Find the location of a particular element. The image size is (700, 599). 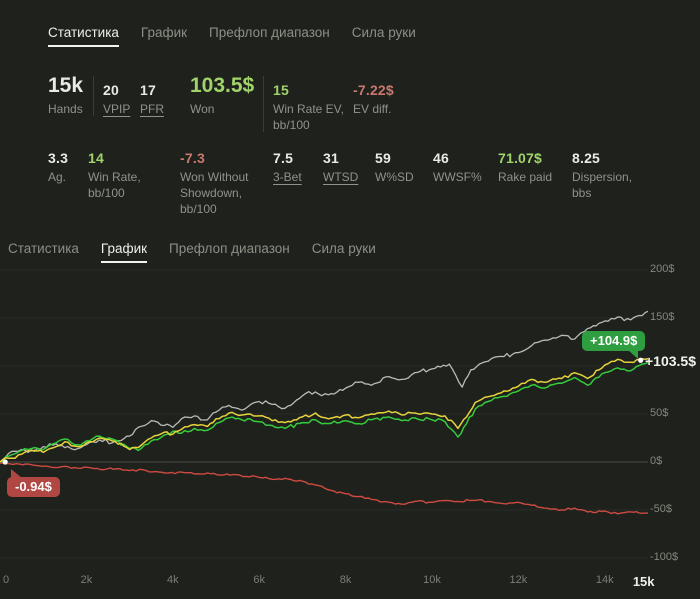

stat-ev-diff: -7.22$ EV diff. is located at coordinates (373, 94).